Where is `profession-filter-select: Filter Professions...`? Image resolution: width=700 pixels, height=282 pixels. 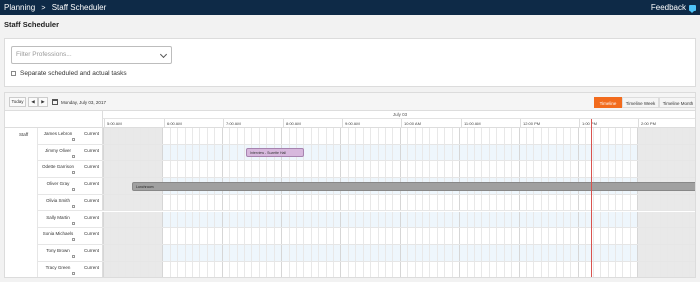 profession-filter-select: Filter Professions... is located at coordinates (91, 55).